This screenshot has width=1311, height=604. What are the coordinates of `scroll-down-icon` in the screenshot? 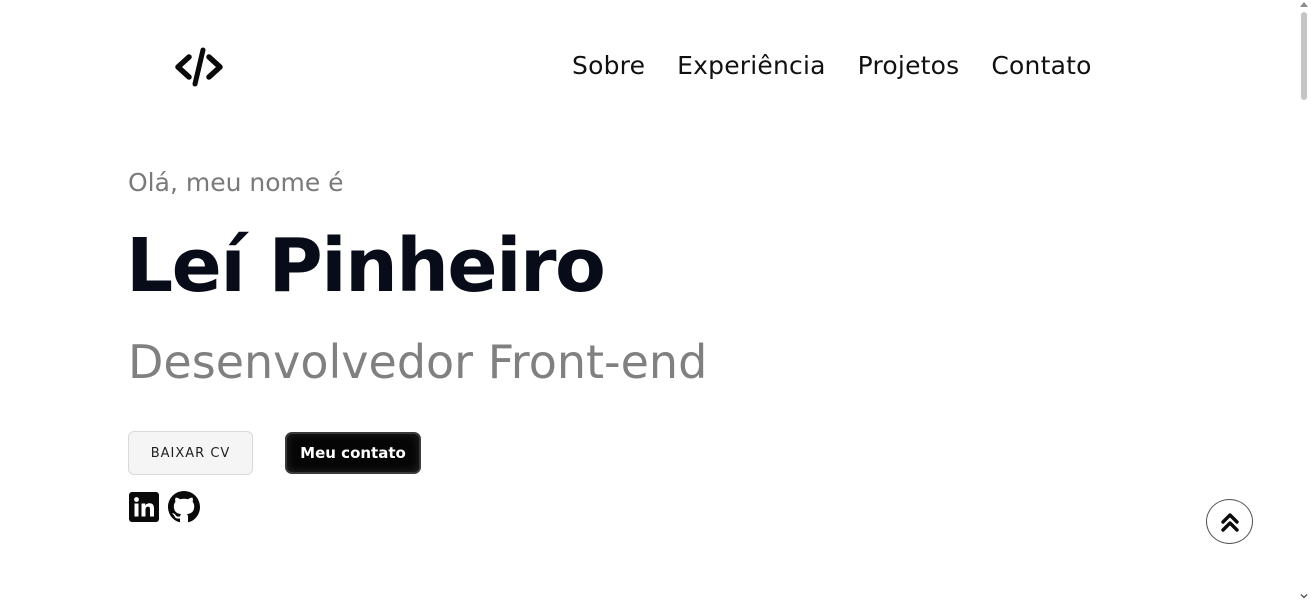 It's located at (1304, 596).